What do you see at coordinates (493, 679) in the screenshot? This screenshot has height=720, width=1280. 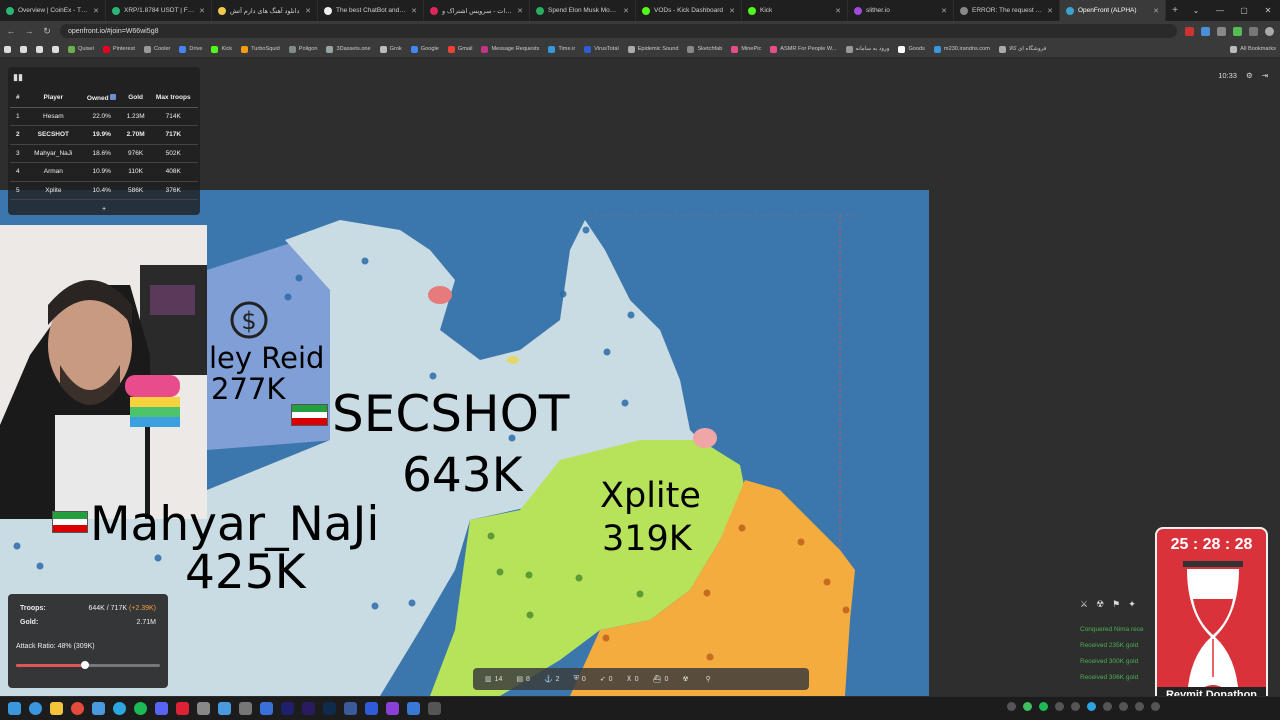 I see `build-item: ▥ 14` at bounding box center [493, 679].